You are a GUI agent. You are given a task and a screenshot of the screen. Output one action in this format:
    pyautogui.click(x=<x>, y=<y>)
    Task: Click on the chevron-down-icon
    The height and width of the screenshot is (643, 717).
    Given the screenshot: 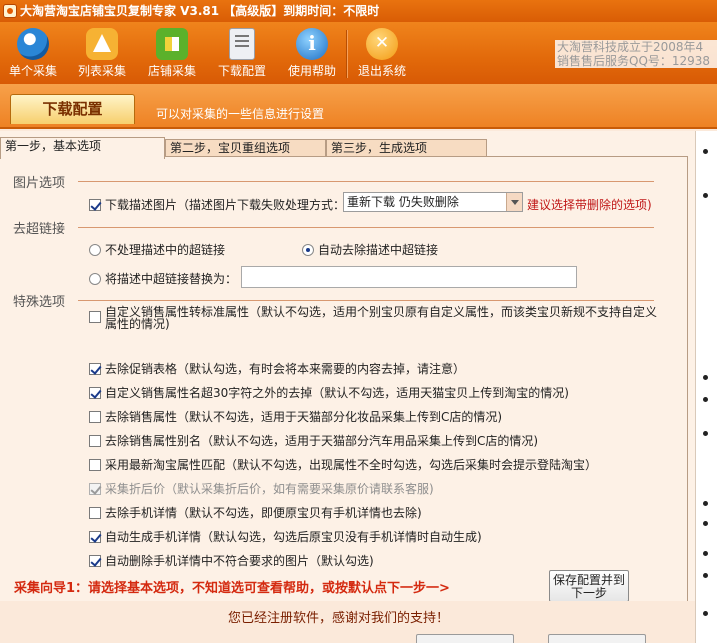 What is the action you would take?
    pyautogui.click(x=514, y=202)
    